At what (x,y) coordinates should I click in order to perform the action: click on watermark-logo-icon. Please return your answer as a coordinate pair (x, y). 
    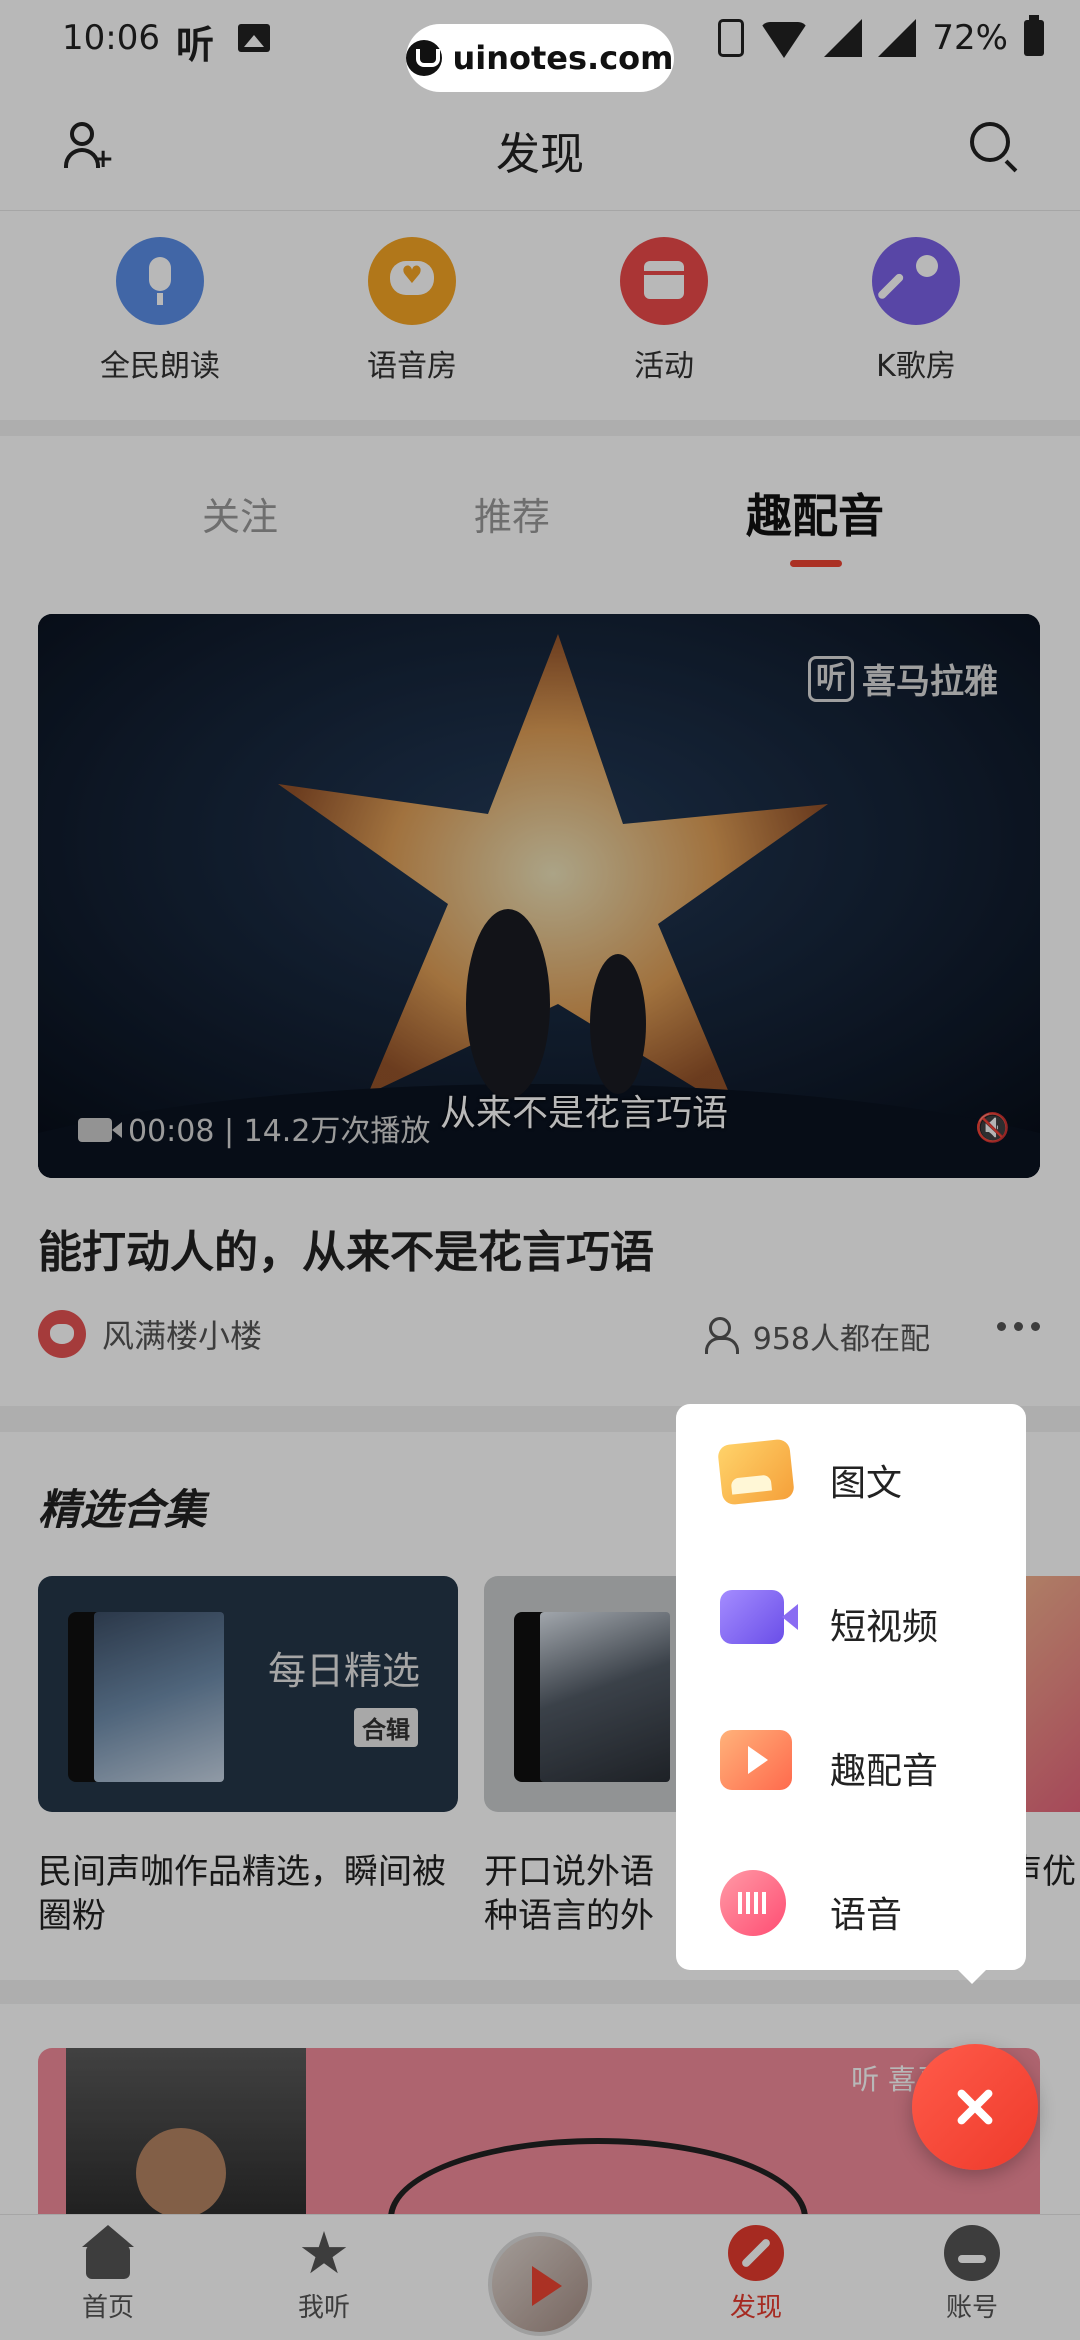
    Looking at the image, I should click on (424, 58).